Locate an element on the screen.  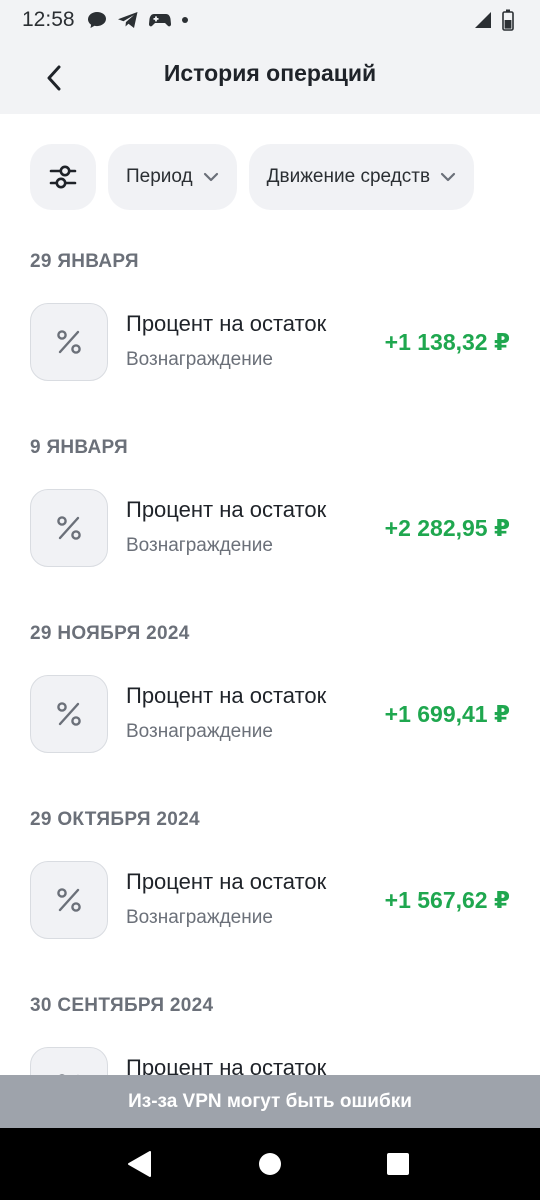
movement-filter-button: Движение средств is located at coordinates (361, 177).